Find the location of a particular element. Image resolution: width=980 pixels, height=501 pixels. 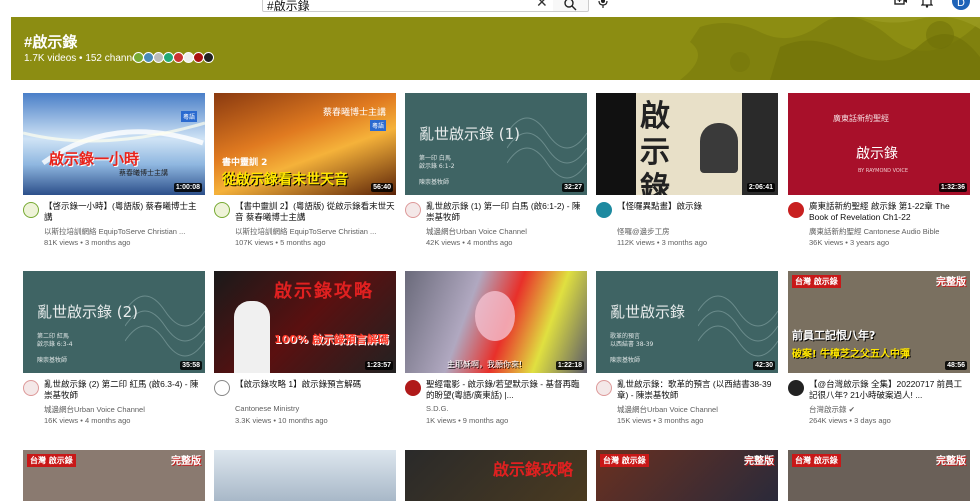

video-title: 亂世啟示錄 (2) 第二印 紅馬 (啟6.3-4) - 陳崇基牧師 is located at coordinates (124, 390).